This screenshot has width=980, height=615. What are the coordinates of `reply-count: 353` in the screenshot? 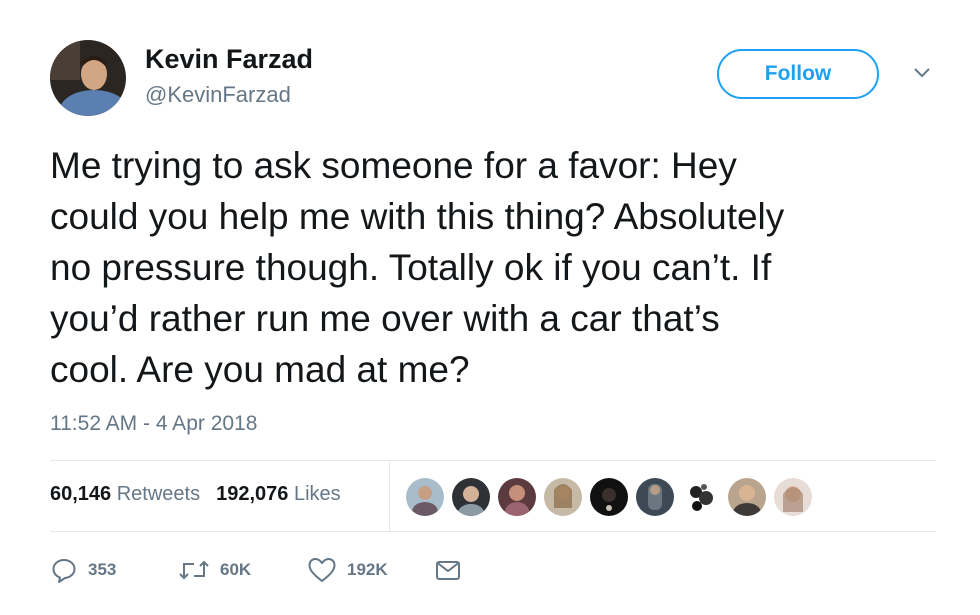 It's located at (102, 569).